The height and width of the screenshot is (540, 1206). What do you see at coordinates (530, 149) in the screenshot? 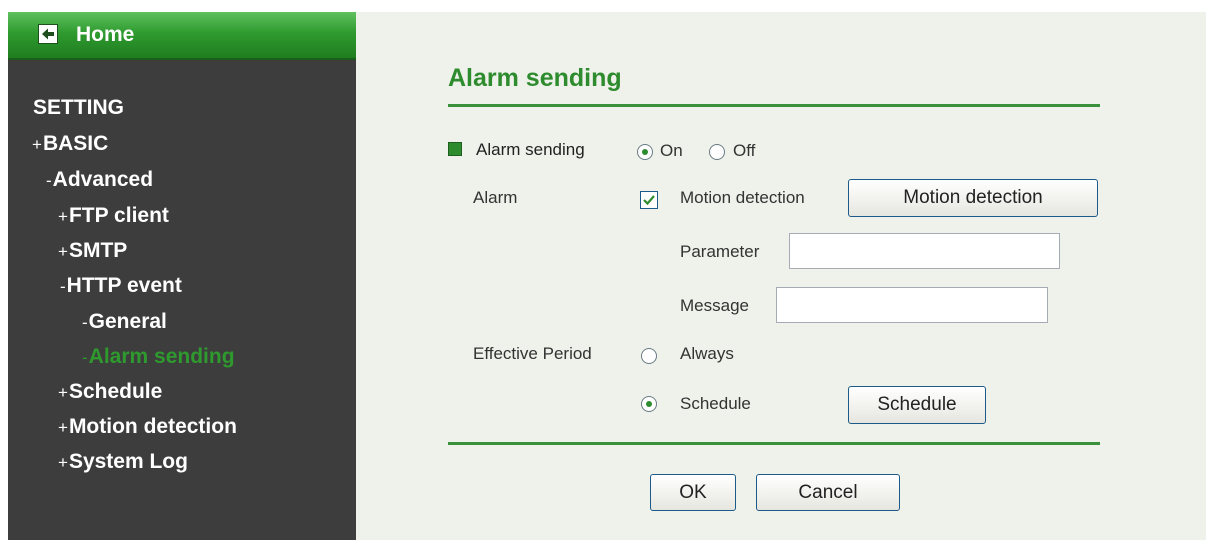
I see `alarm-sending-label: Alarm sending` at bounding box center [530, 149].